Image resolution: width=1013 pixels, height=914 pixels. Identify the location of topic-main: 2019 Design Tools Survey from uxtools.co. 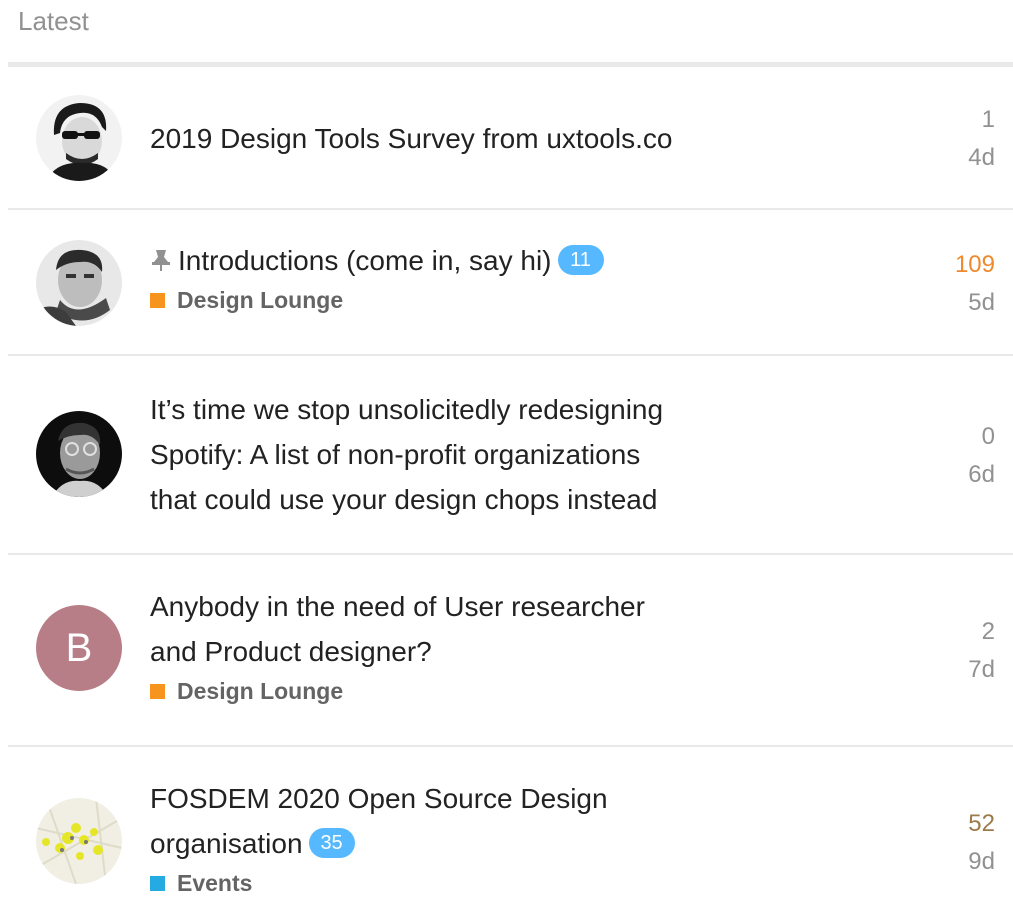
(460, 138).